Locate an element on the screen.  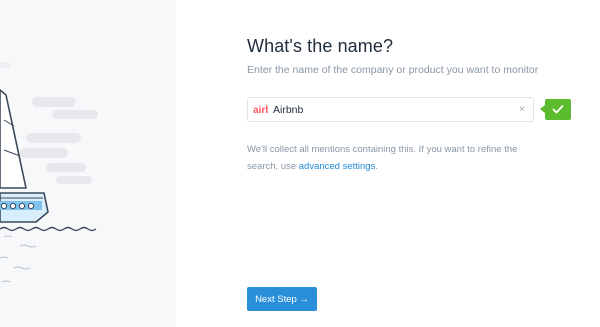
valid-badge is located at coordinates (555, 109).